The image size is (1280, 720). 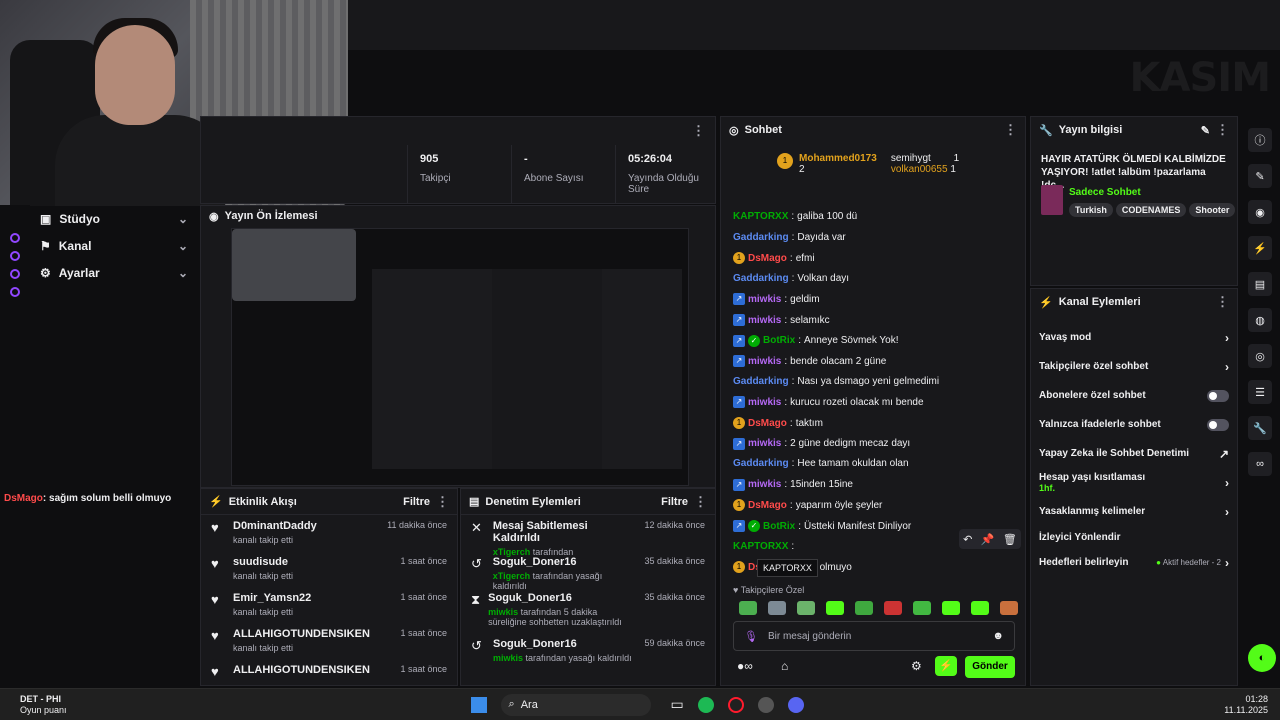 What do you see at coordinates (1134, 337) in the screenshot?
I see `slow-mode-row: Yavaş mod ›` at bounding box center [1134, 337].